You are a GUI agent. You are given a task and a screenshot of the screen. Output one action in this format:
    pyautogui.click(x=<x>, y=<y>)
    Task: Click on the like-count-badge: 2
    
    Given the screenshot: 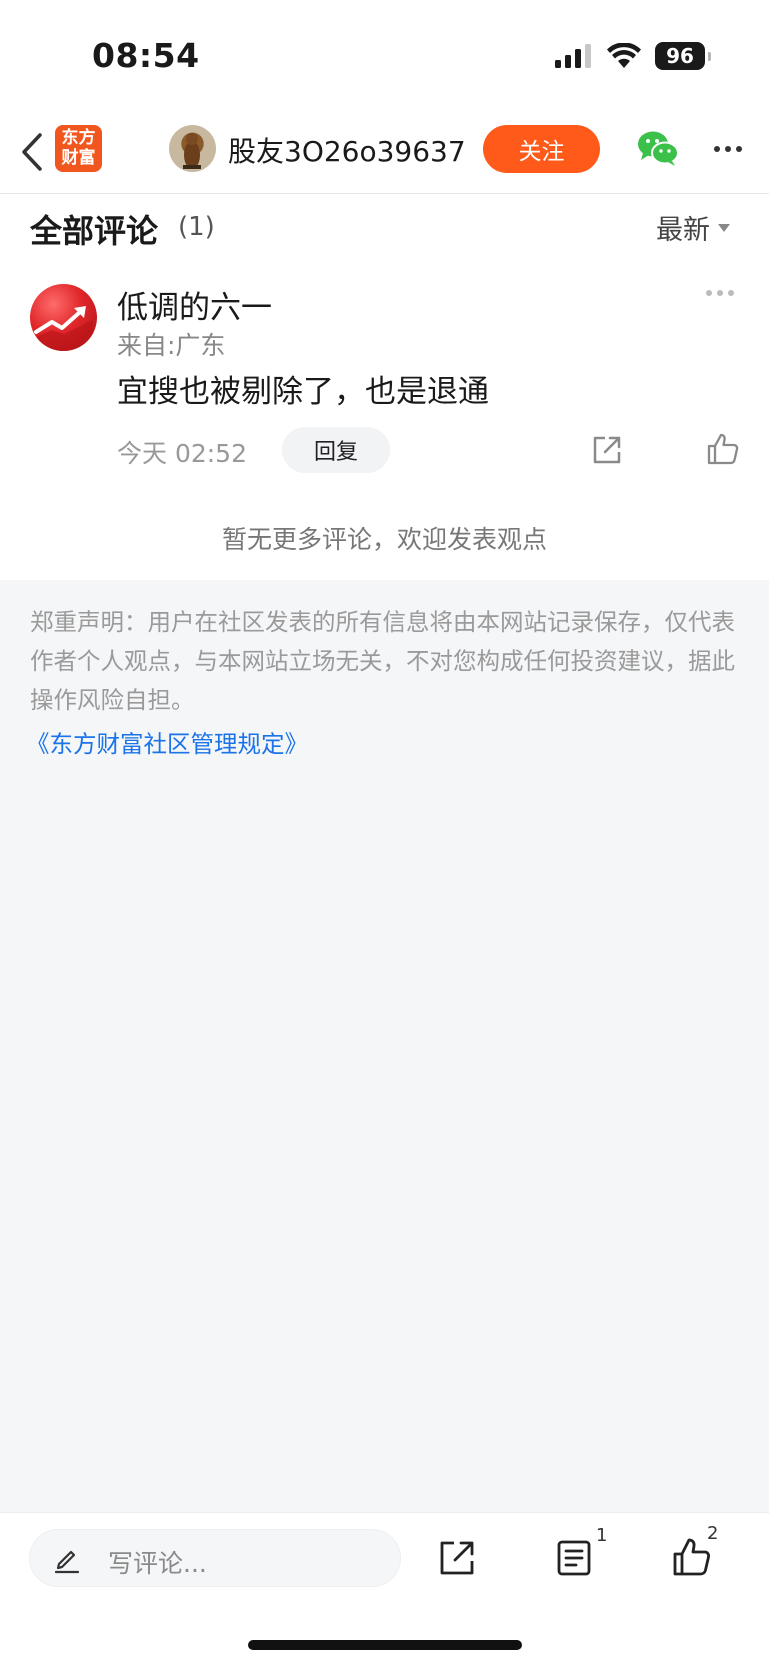 What is the action you would take?
    pyautogui.click(x=713, y=1533)
    